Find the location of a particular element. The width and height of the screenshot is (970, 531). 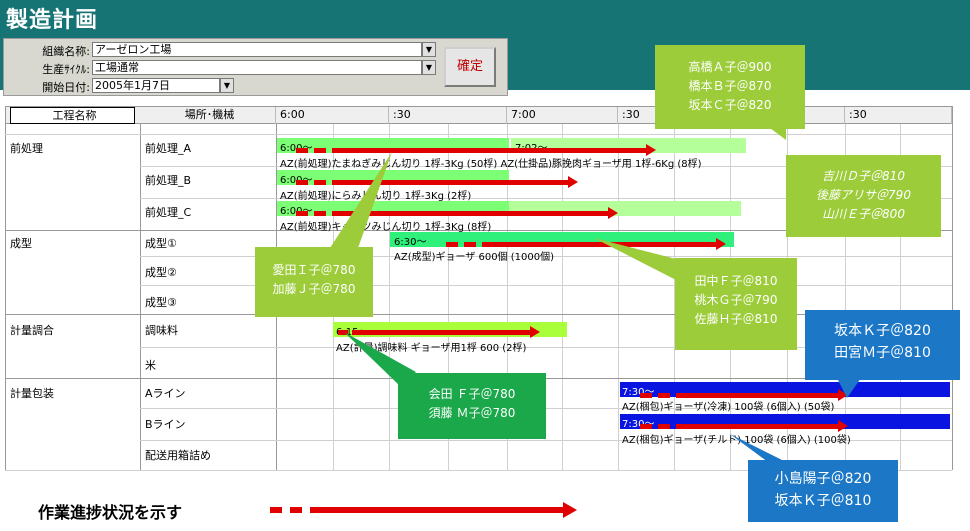

callout-staff-line-a: 坂本Ｋ子＠820 田宮Ｍ子＠810 is located at coordinates (882, 345).